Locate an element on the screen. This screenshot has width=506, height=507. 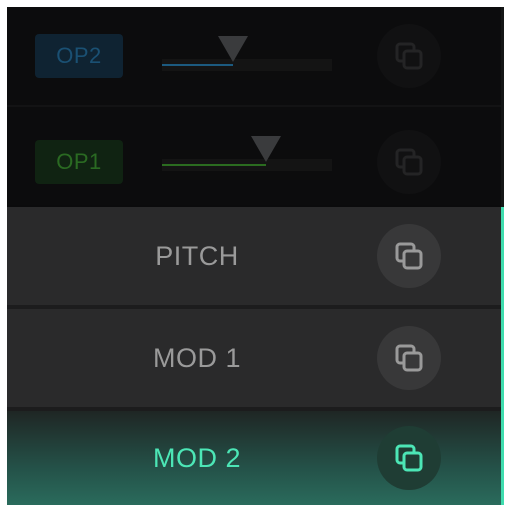
panel-edge is located at coordinates (502, 256).